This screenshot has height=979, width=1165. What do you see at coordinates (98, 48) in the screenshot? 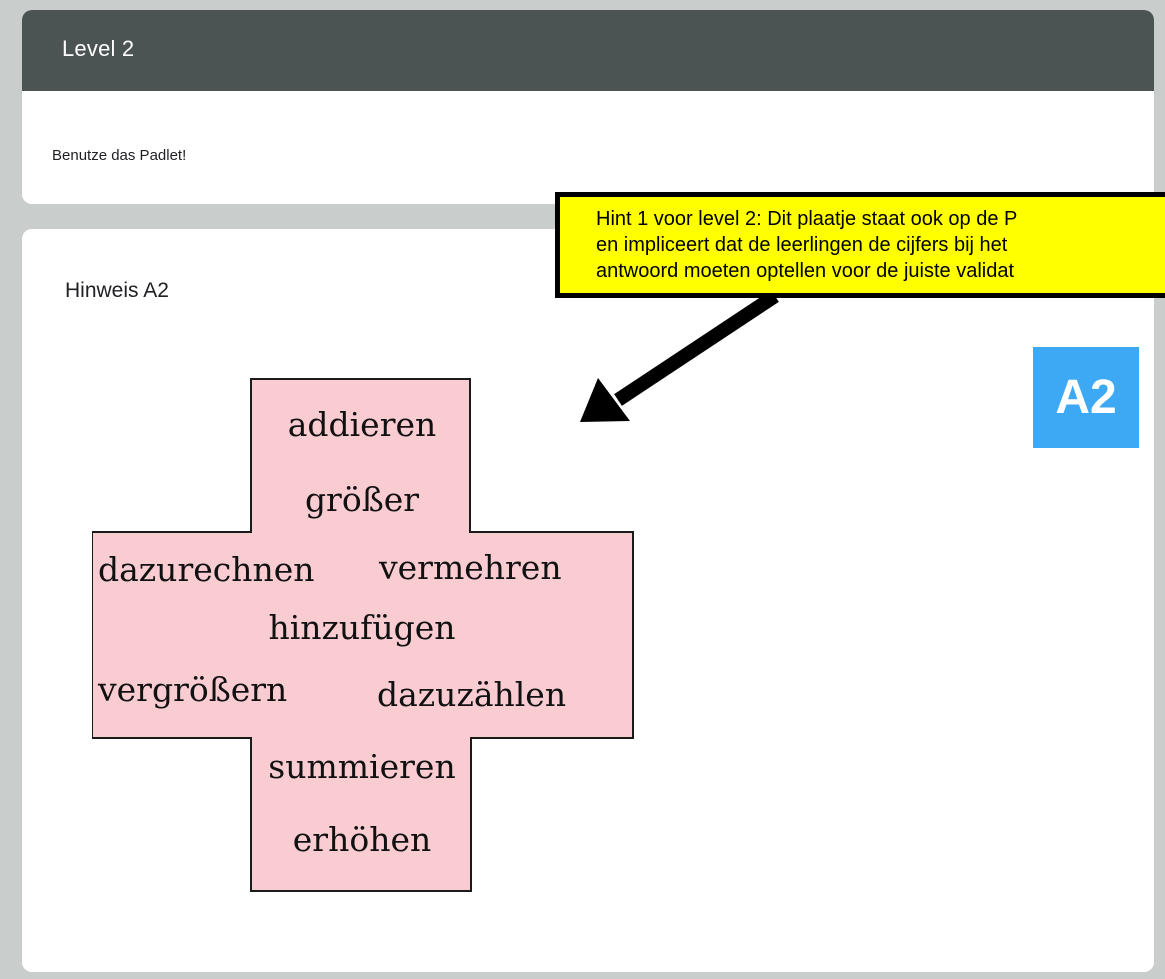
I see `section-title: Level 2` at bounding box center [98, 48].